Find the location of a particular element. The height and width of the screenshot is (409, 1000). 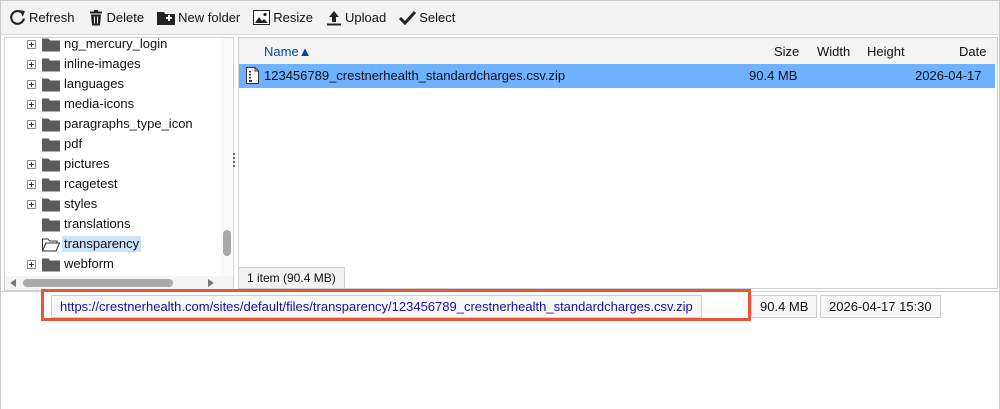

tree-item-label: media-icons is located at coordinates (99, 103).